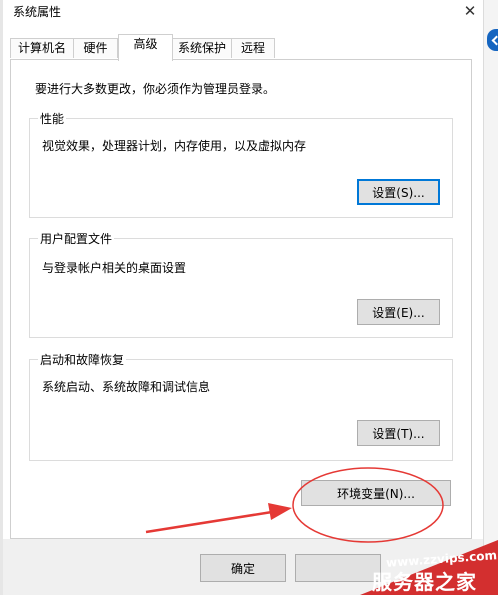  What do you see at coordinates (490, 297) in the screenshot?
I see `background-window-strip` at bounding box center [490, 297].